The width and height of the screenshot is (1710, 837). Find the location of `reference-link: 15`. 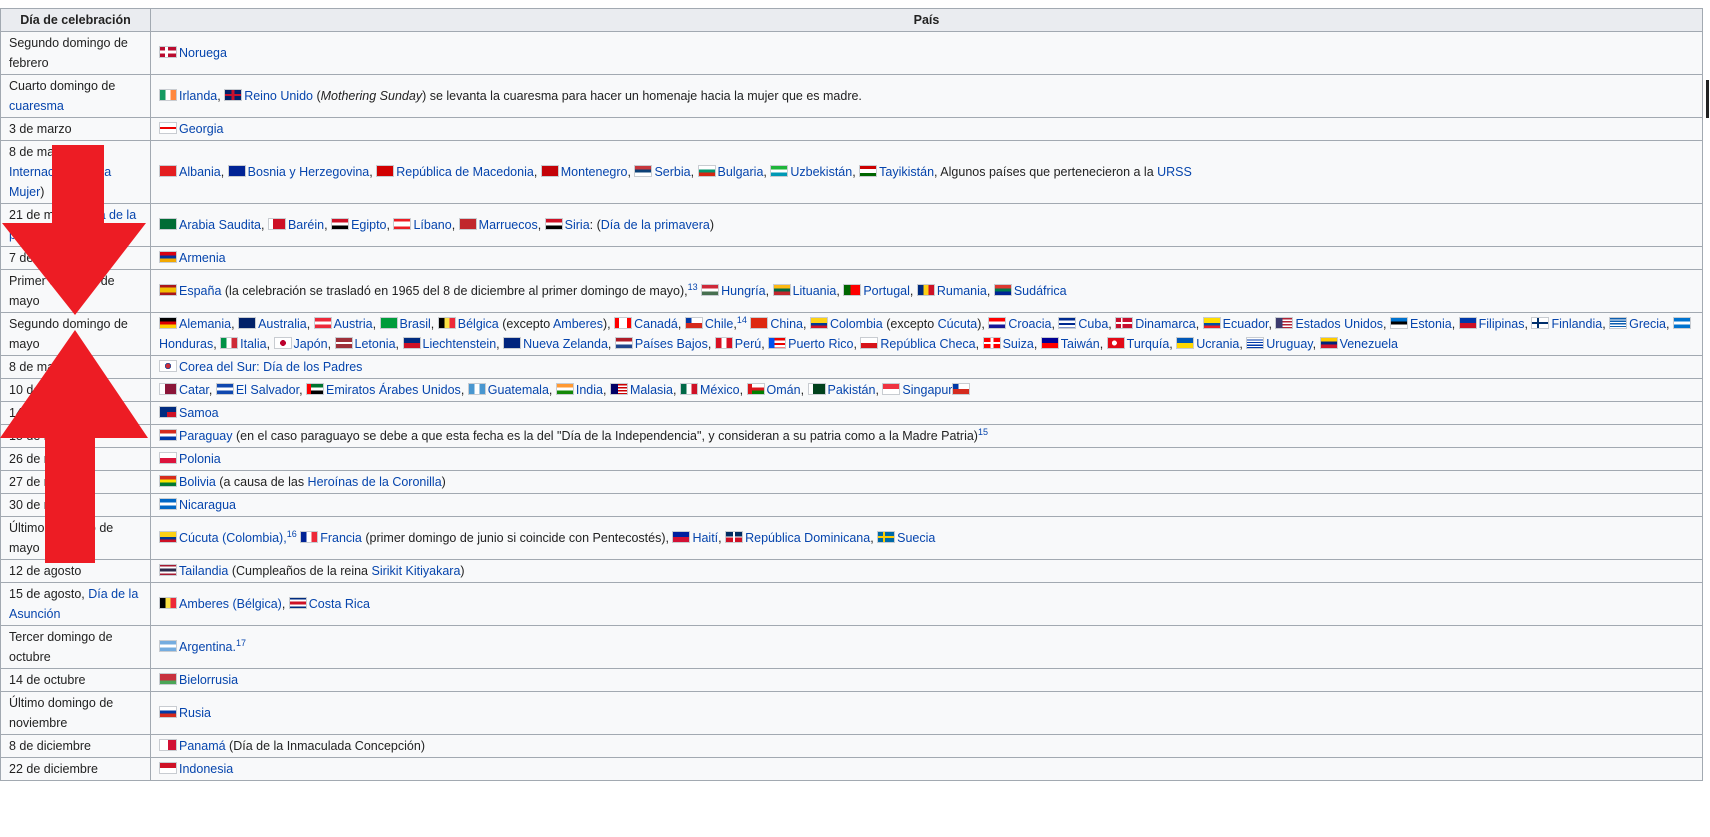

reference-link: 15 is located at coordinates (983, 432).